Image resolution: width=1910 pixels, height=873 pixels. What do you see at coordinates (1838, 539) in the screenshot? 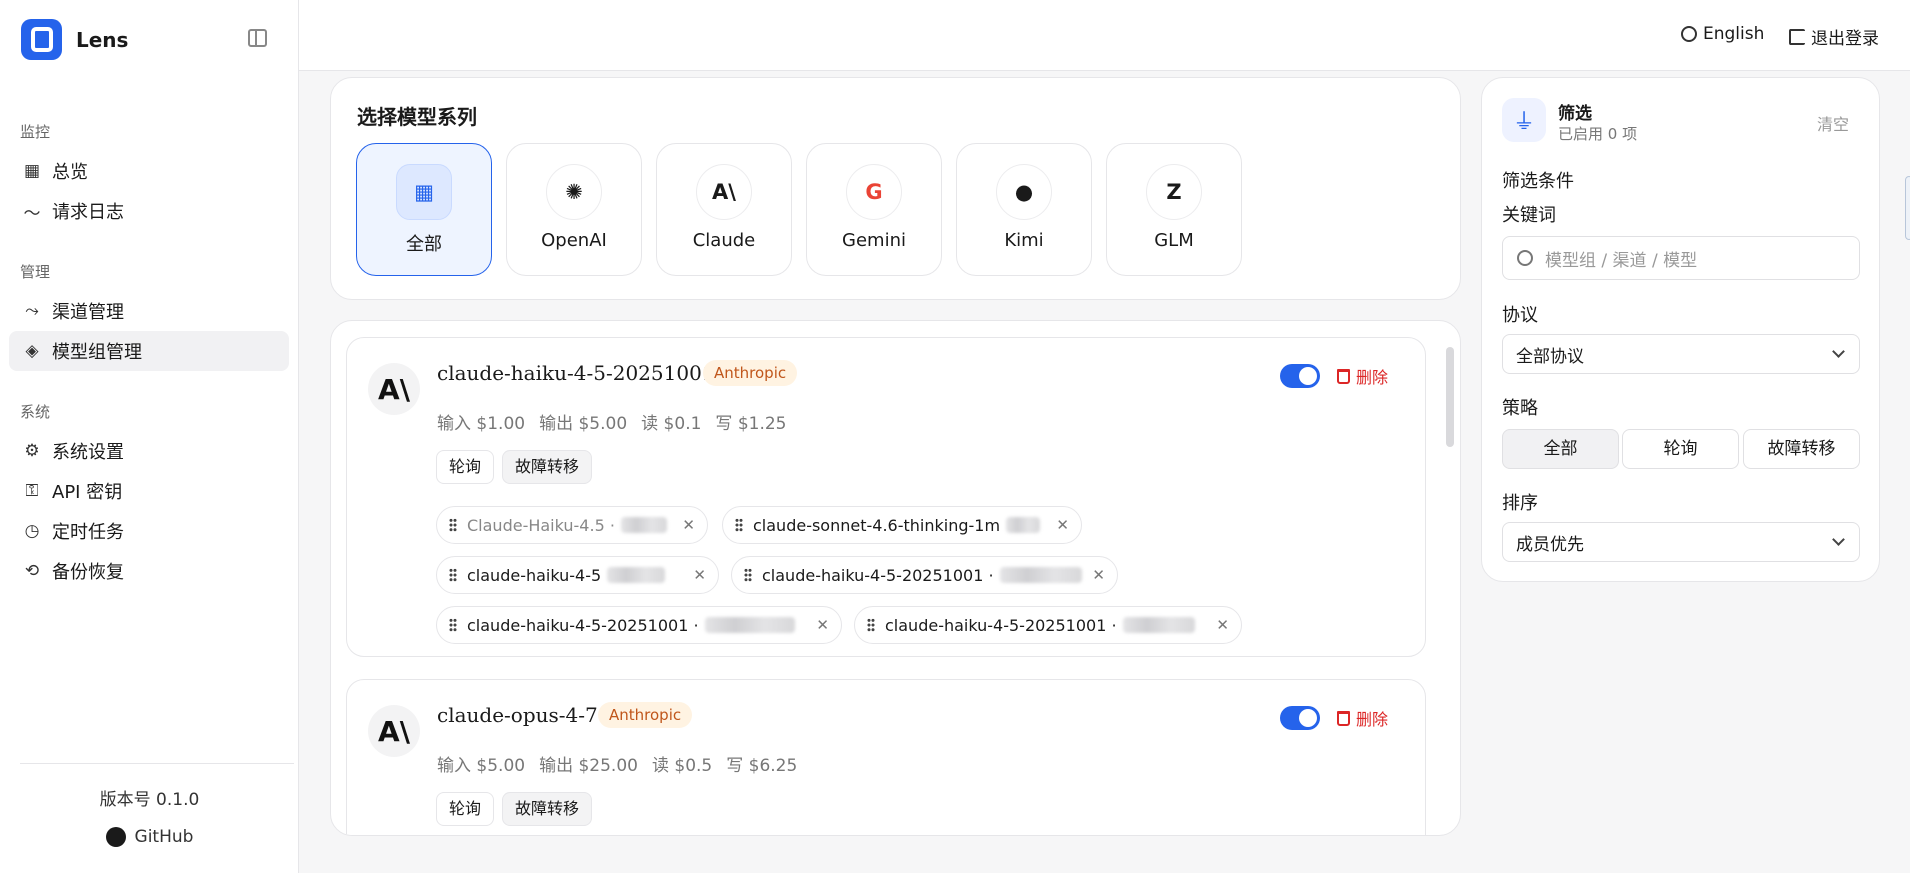
I see `chevron-down-icon` at bounding box center [1838, 539].